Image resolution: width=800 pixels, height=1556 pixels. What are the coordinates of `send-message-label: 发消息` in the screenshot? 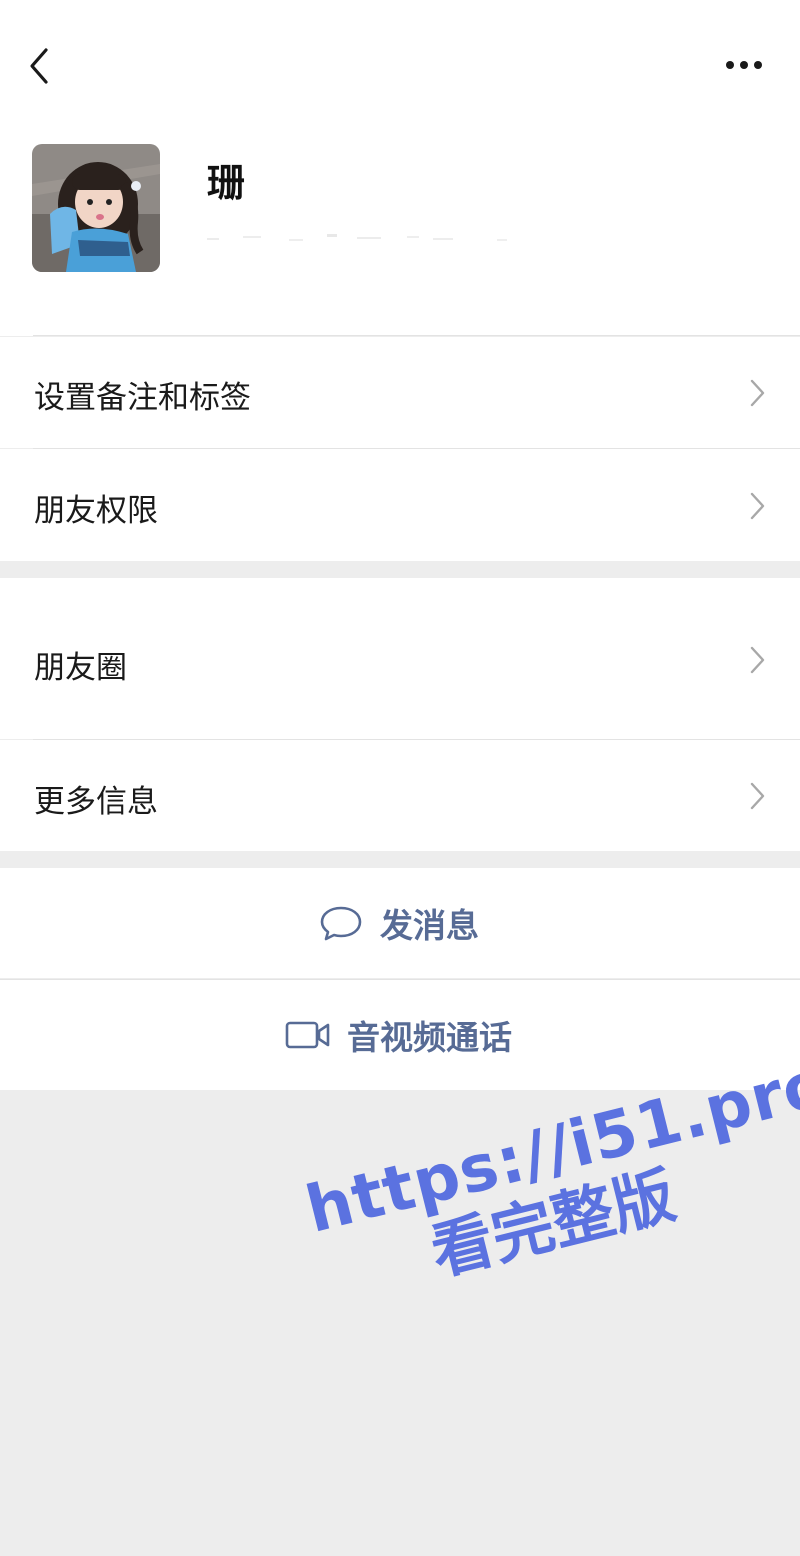 It's located at (429, 925).